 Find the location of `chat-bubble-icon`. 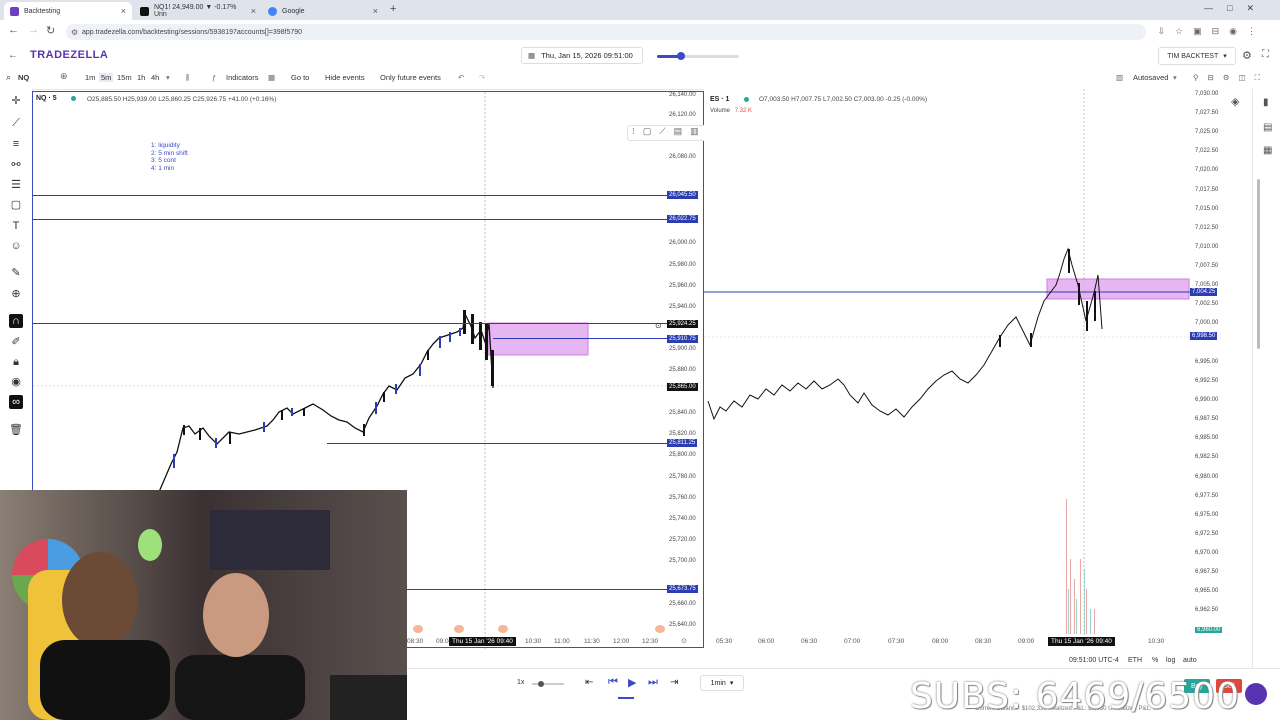

chat-bubble-icon is located at coordinates (1256, 694).